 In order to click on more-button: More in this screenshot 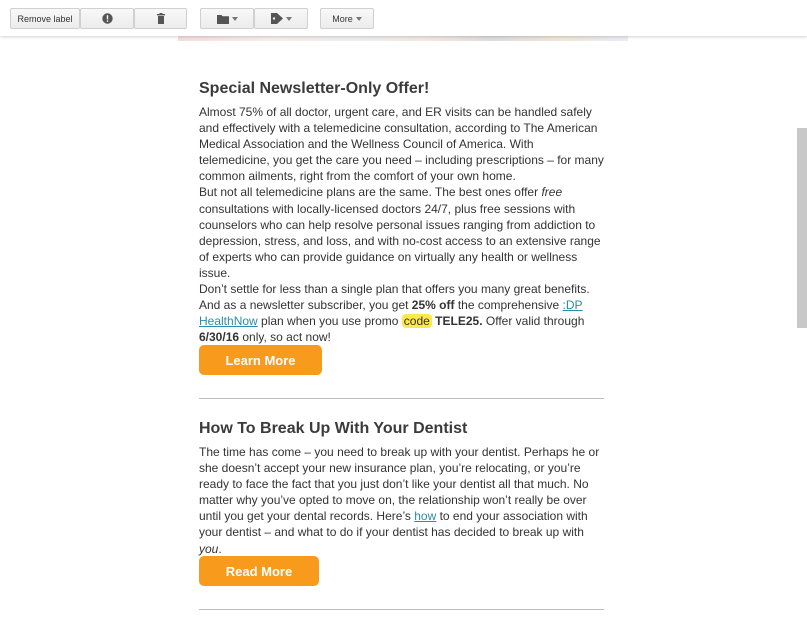, I will do `click(347, 18)`.